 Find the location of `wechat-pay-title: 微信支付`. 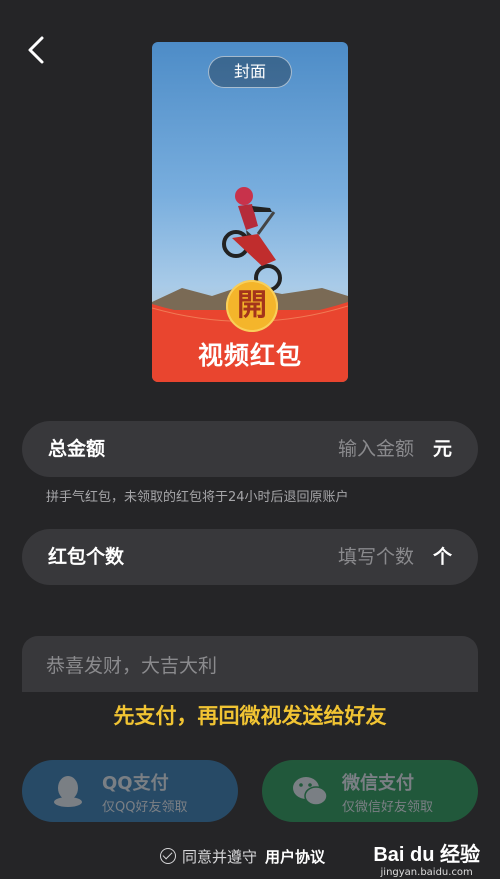

wechat-pay-title: 微信支付 is located at coordinates (378, 783).